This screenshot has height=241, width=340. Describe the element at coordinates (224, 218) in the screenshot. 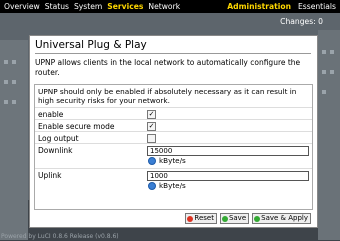

I see `save-icon` at that location.